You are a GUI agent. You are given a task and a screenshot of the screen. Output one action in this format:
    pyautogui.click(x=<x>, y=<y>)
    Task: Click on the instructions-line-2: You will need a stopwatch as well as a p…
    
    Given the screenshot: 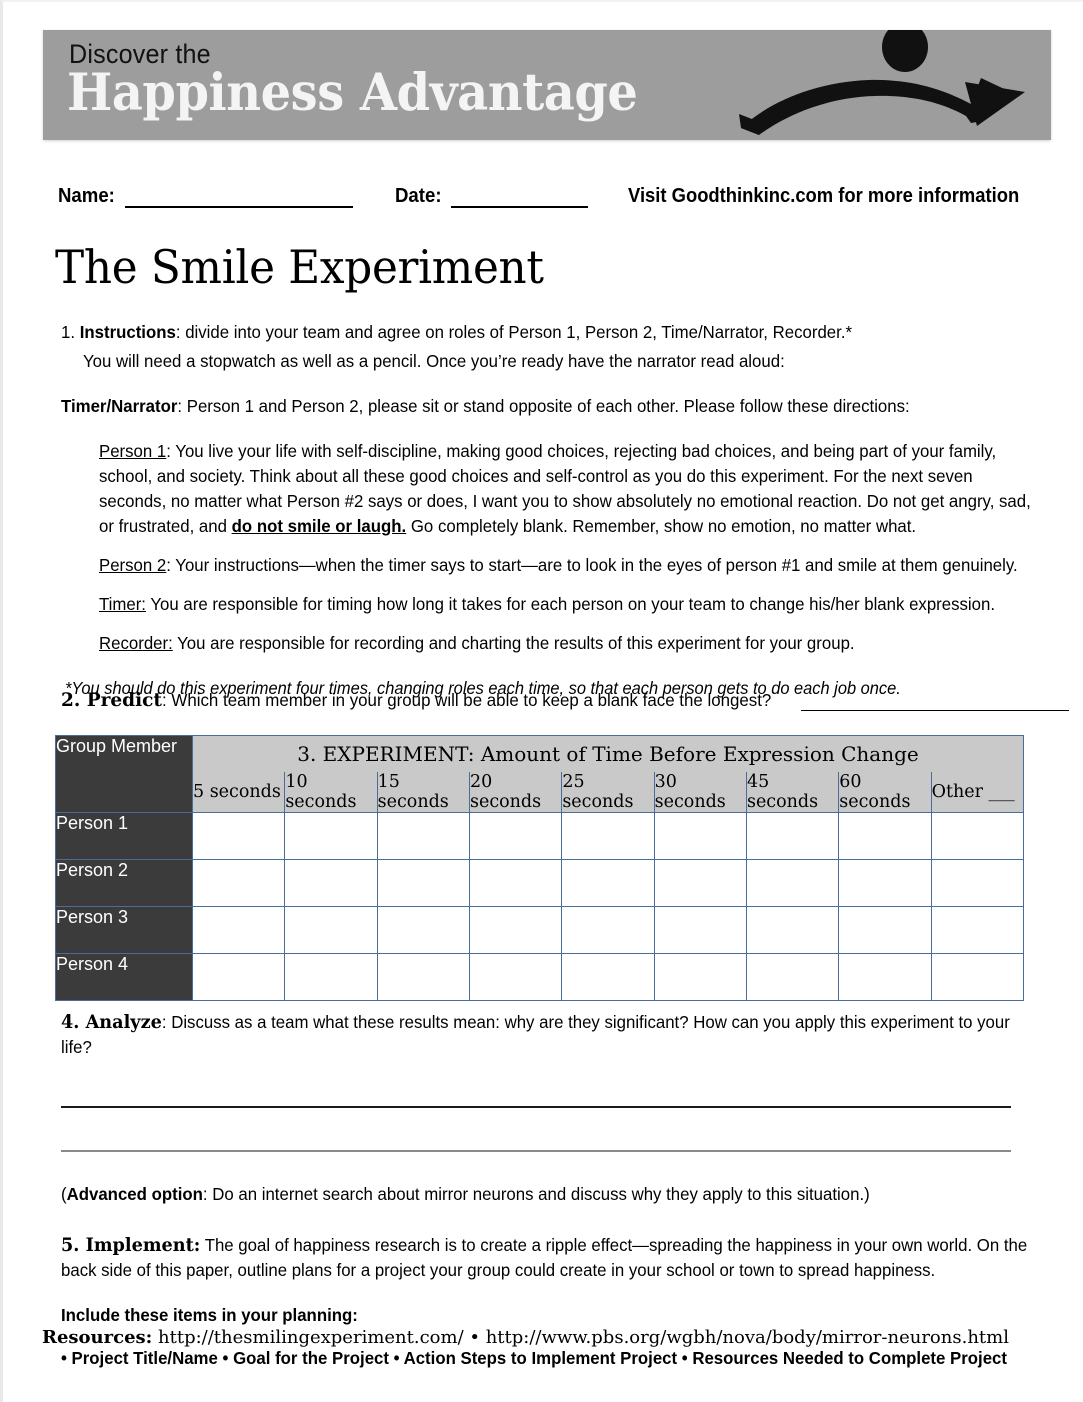 What is the action you would take?
    pyautogui.click(x=434, y=361)
    